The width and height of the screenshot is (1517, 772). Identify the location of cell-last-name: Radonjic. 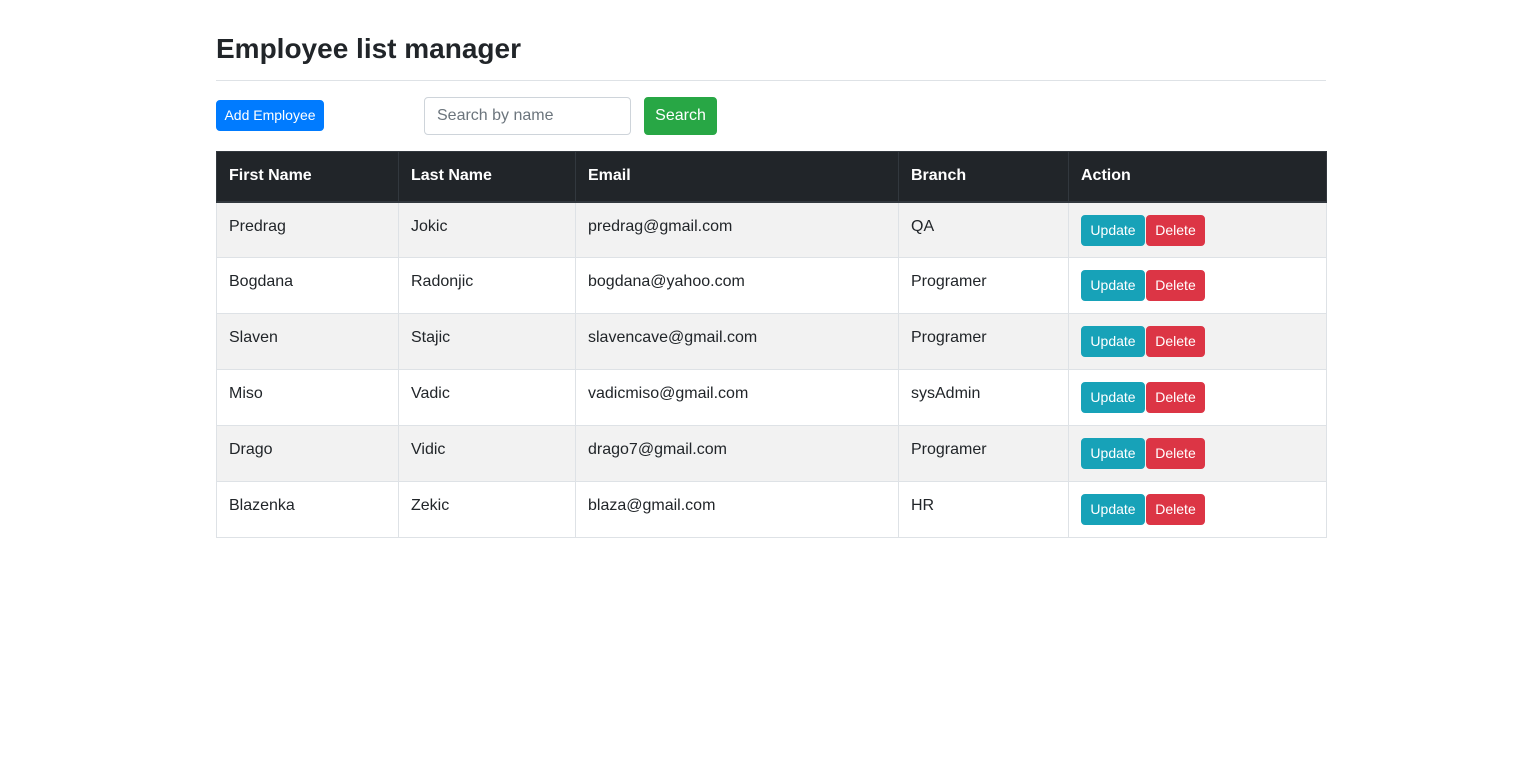
(487, 285).